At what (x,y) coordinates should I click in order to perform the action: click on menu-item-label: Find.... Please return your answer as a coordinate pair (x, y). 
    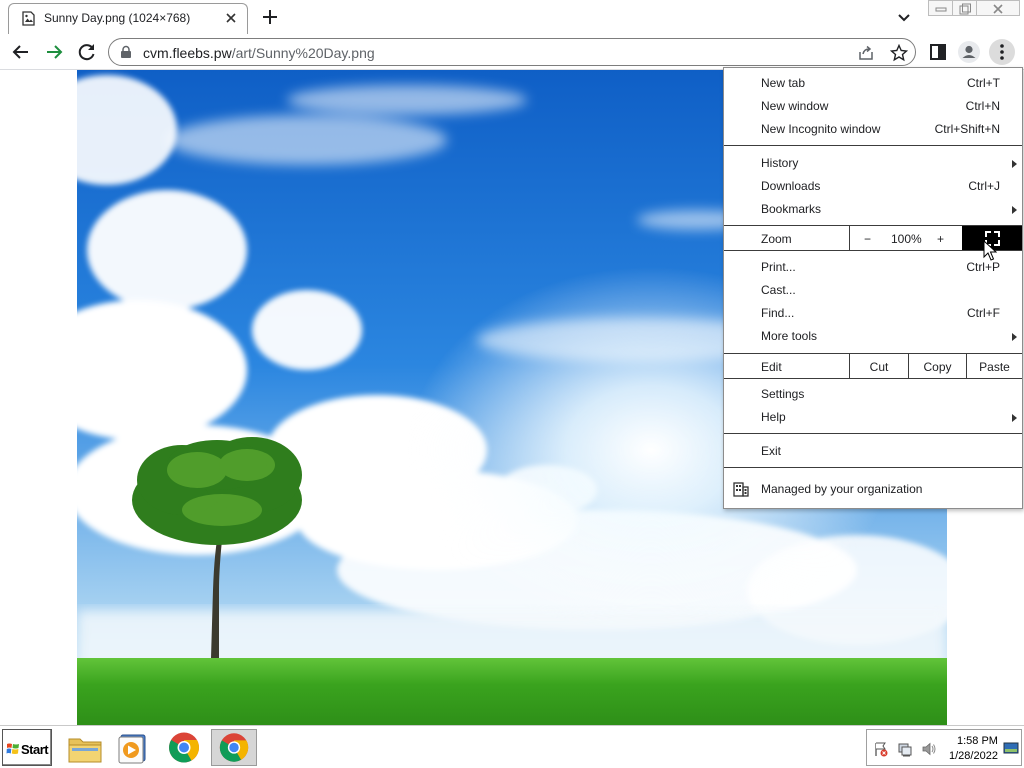
    Looking at the image, I should click on (778, 313).